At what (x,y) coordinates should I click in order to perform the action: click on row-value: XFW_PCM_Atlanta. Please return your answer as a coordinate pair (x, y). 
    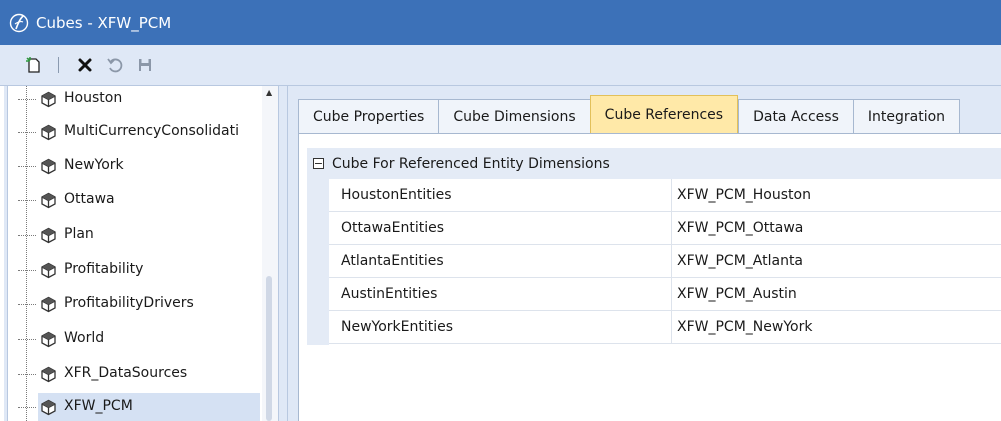
    Looking at the image, I should click on (737, 261).